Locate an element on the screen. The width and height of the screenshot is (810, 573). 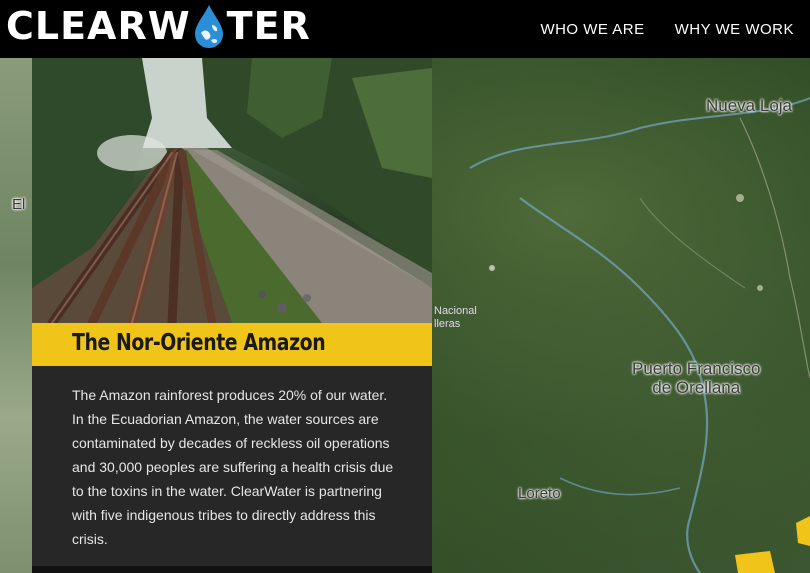
site-header: CLEARW TER WHO WE ARE WHY WE WORK is located at coordinates (405, 29).